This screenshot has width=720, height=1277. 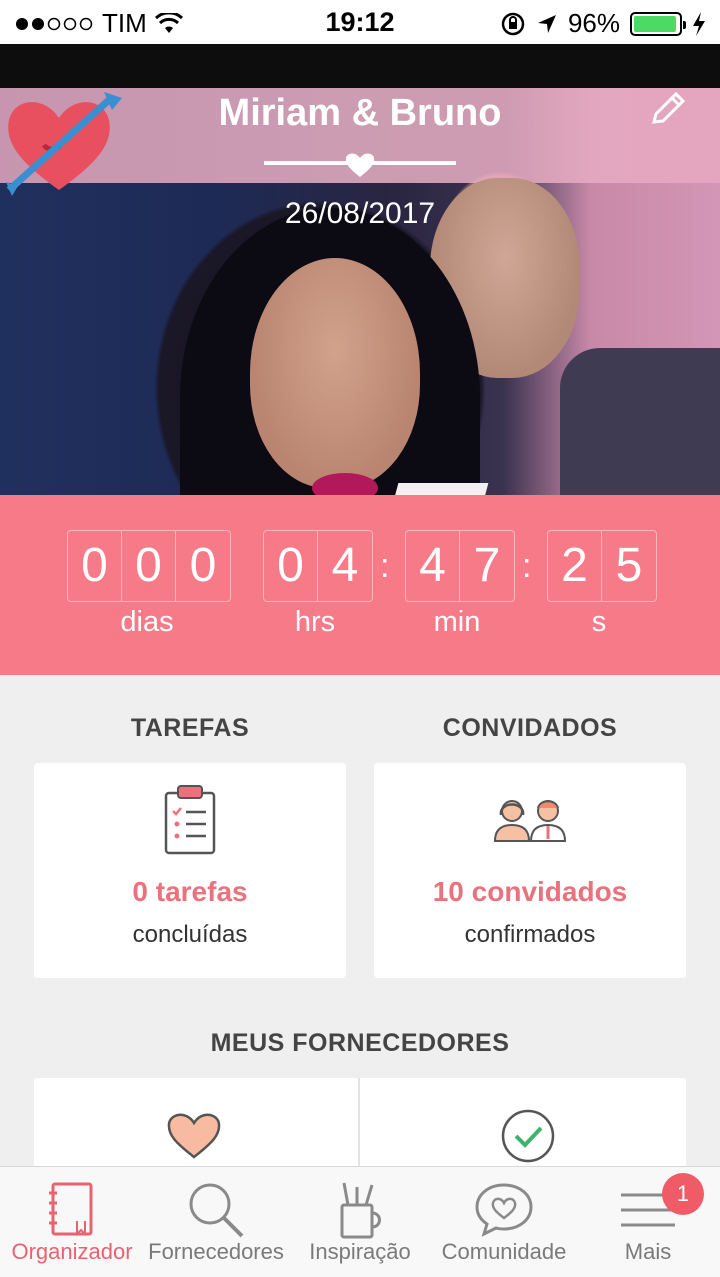 I want to click on countdown-panel: 0 0 0 0 4 : 4 7 : 2 5 dias hrs min s, so click(x=360, y=585).